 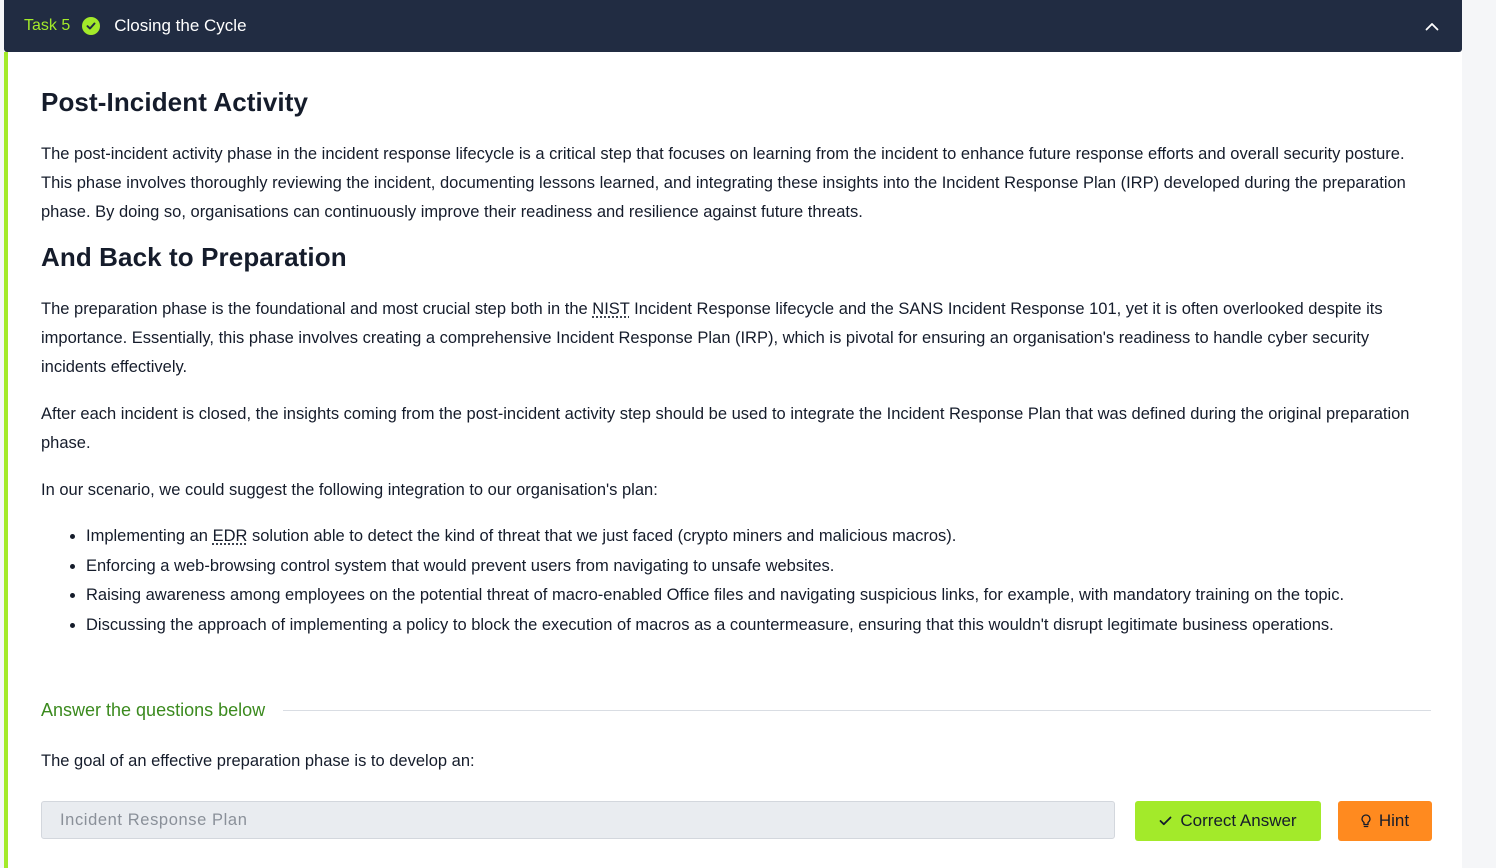 What do you see at coordinates (149, 536) in the screenshot?
I see `text-segment: Implementing an` at bounding box center [149, 536].